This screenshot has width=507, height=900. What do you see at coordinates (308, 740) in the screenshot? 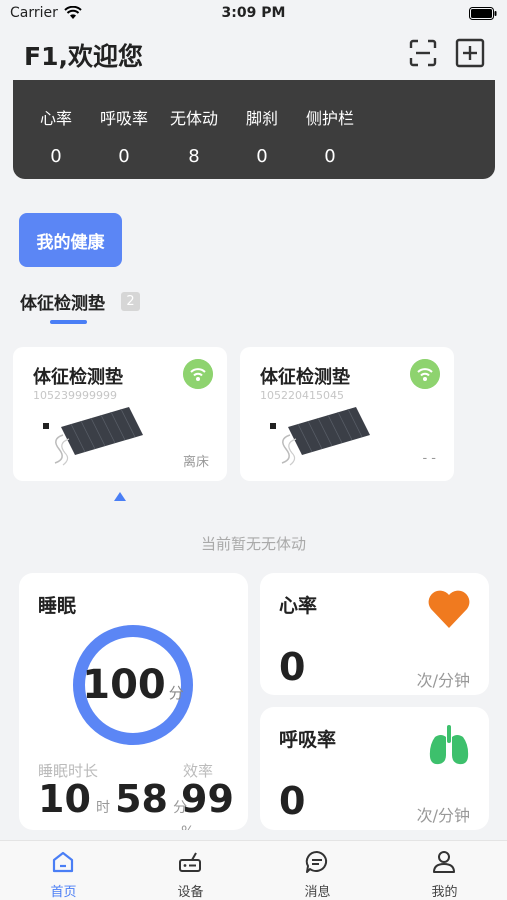
I see `resp-rate-title: 呼吸率` at bounding box center [308, 740].